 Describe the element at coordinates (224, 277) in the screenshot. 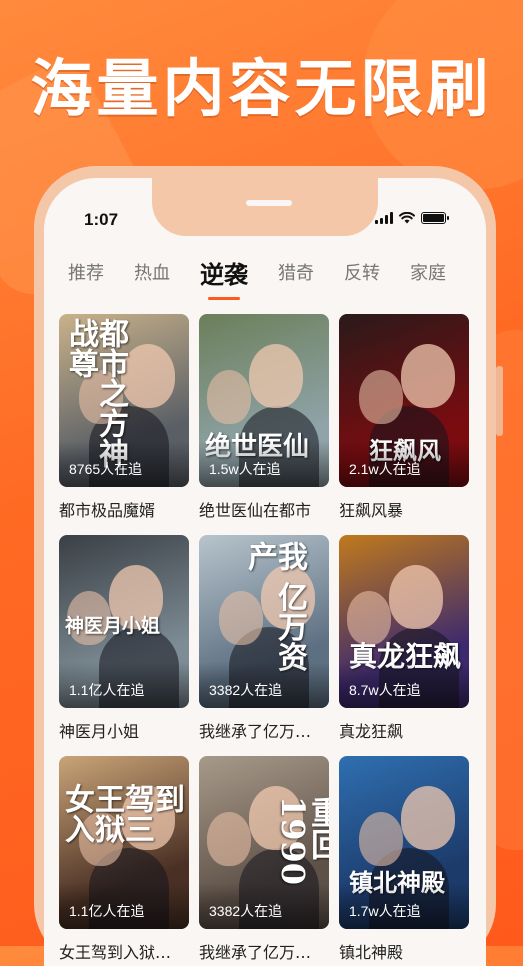

I see `tab-2: 逆袭` at that location.